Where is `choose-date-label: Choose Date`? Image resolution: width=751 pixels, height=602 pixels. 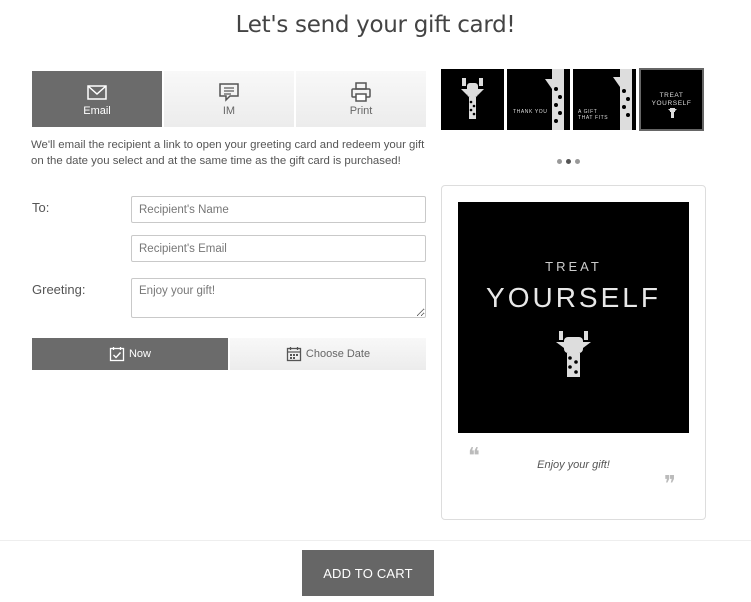
choose-date-label: Choose Date is located at coordinates (338, 354).